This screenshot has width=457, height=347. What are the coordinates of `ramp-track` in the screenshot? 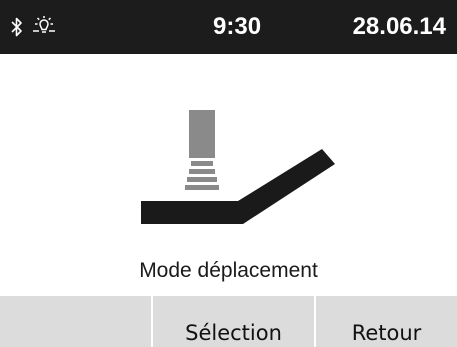 It's located at (238, 186).